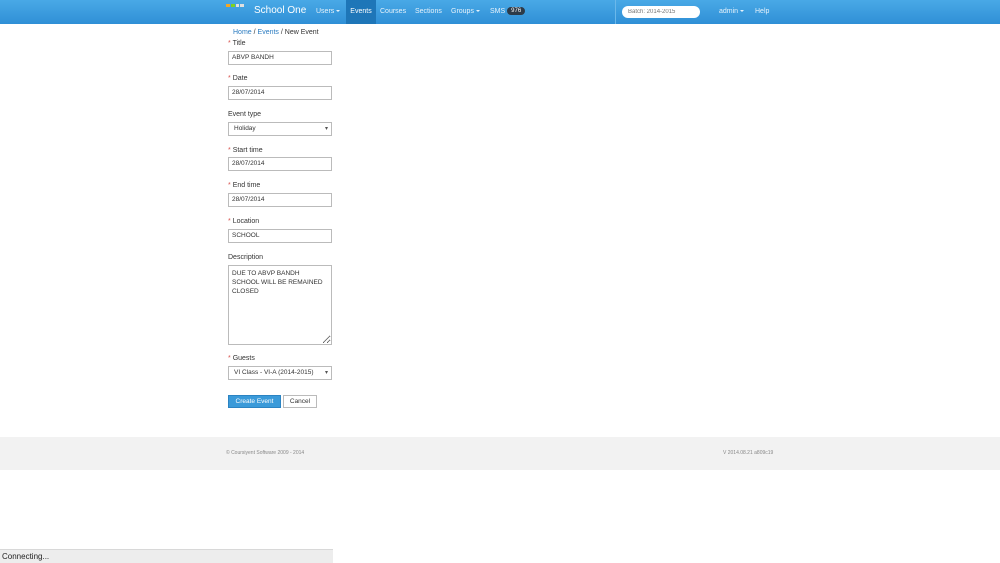  I want to click on start-time-input: 28/07/2014, so click(280, 164).